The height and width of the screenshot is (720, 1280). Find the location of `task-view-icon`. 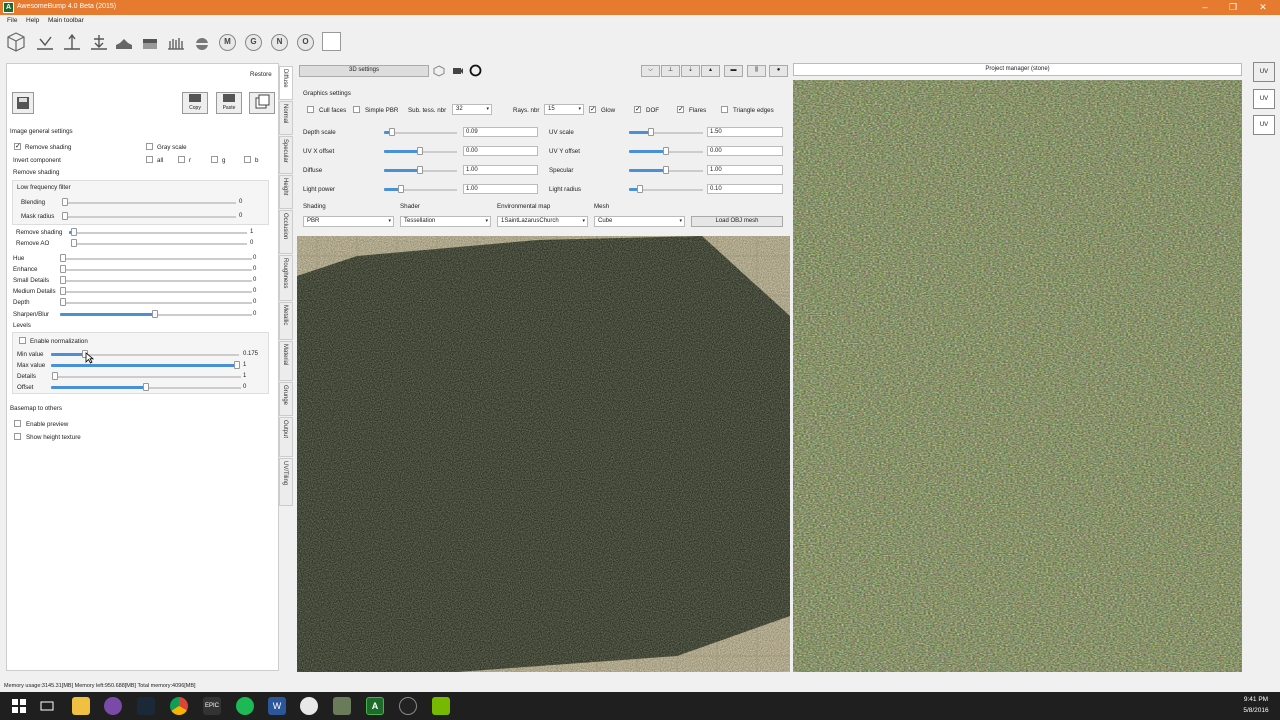

task-view-icon is located at coordinates (47, 706).